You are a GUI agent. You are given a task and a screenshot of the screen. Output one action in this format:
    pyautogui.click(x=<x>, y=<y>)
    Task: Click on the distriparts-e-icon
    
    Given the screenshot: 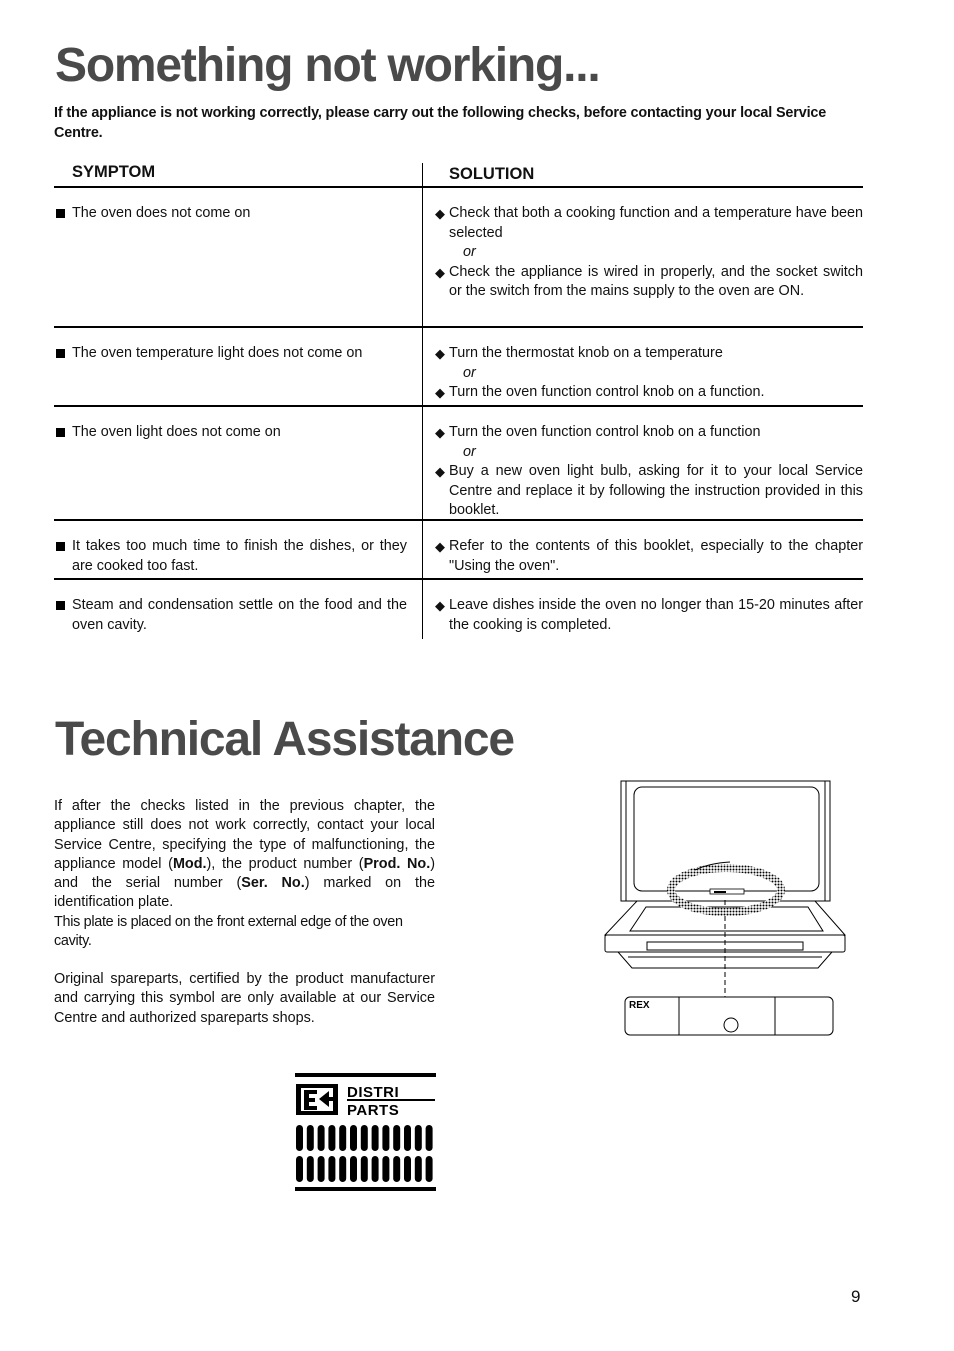 What is the action you would take?
    pyautogui.click(x=317, y=1099)
    